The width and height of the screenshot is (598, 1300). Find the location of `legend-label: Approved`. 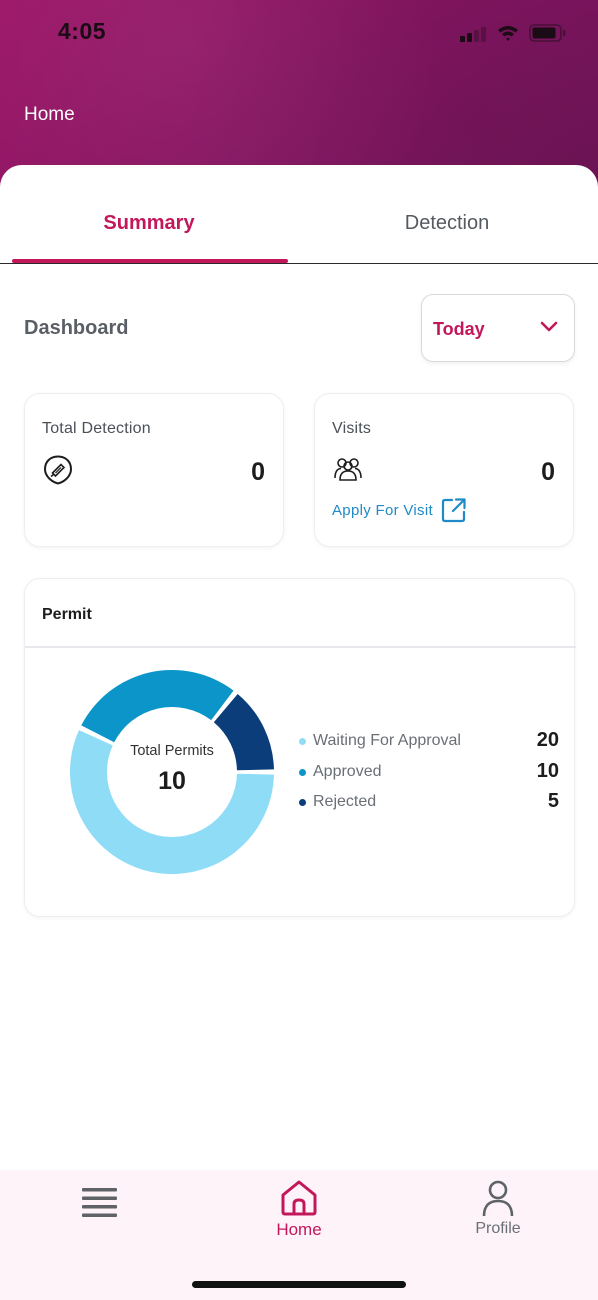

legend-label: Approved is located at coordinates (347, 771).